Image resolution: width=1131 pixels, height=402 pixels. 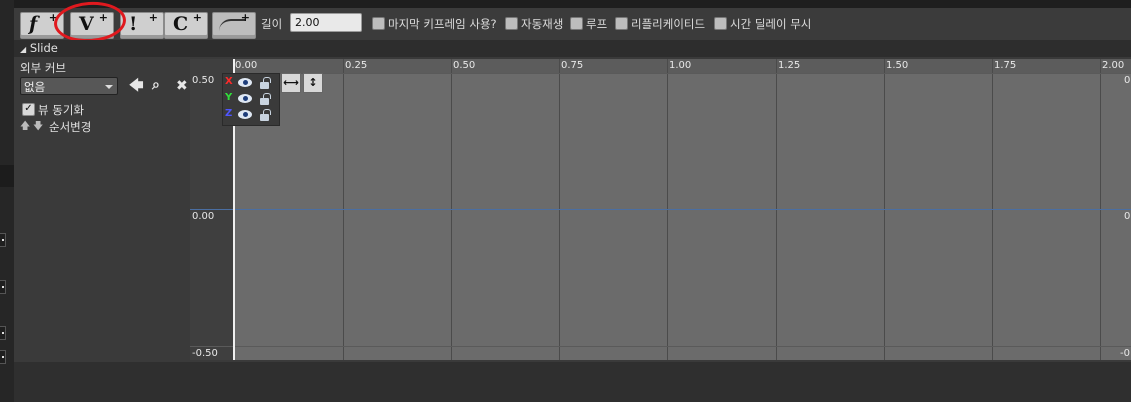 What do you see at coordinates (291, 83) in the screenshot?
I see `fit-horizontal-button: ⟷` at bounding box center [291, 83].